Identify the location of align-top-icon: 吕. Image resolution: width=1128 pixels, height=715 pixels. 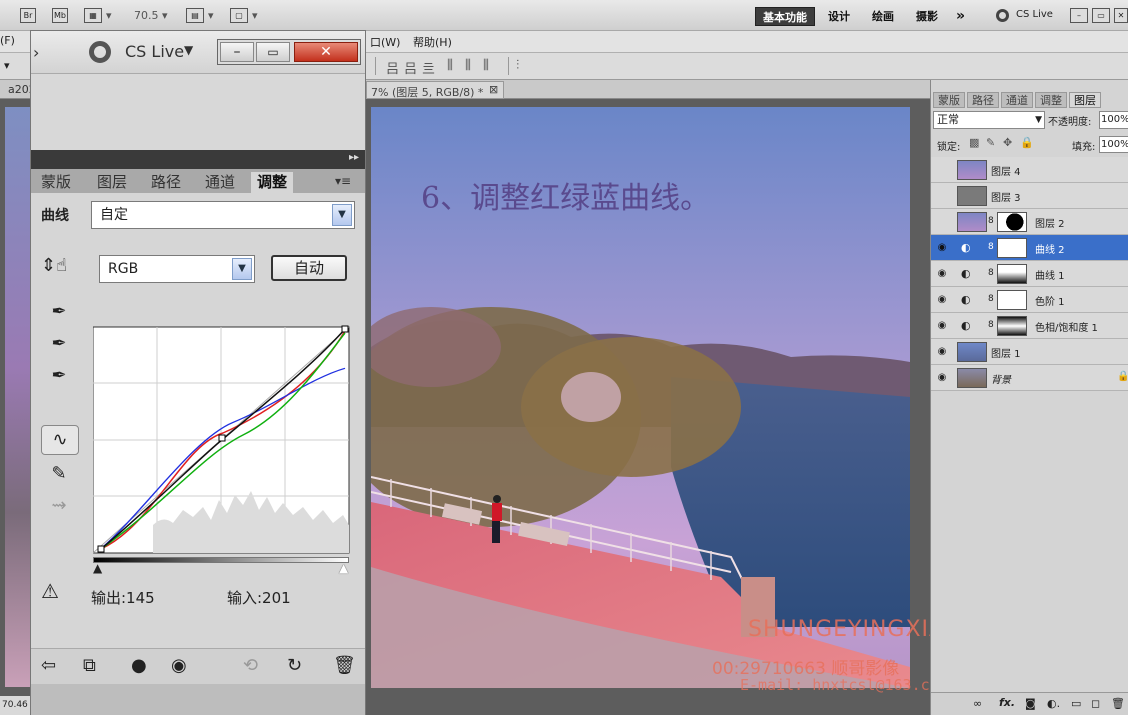
(392, 67).